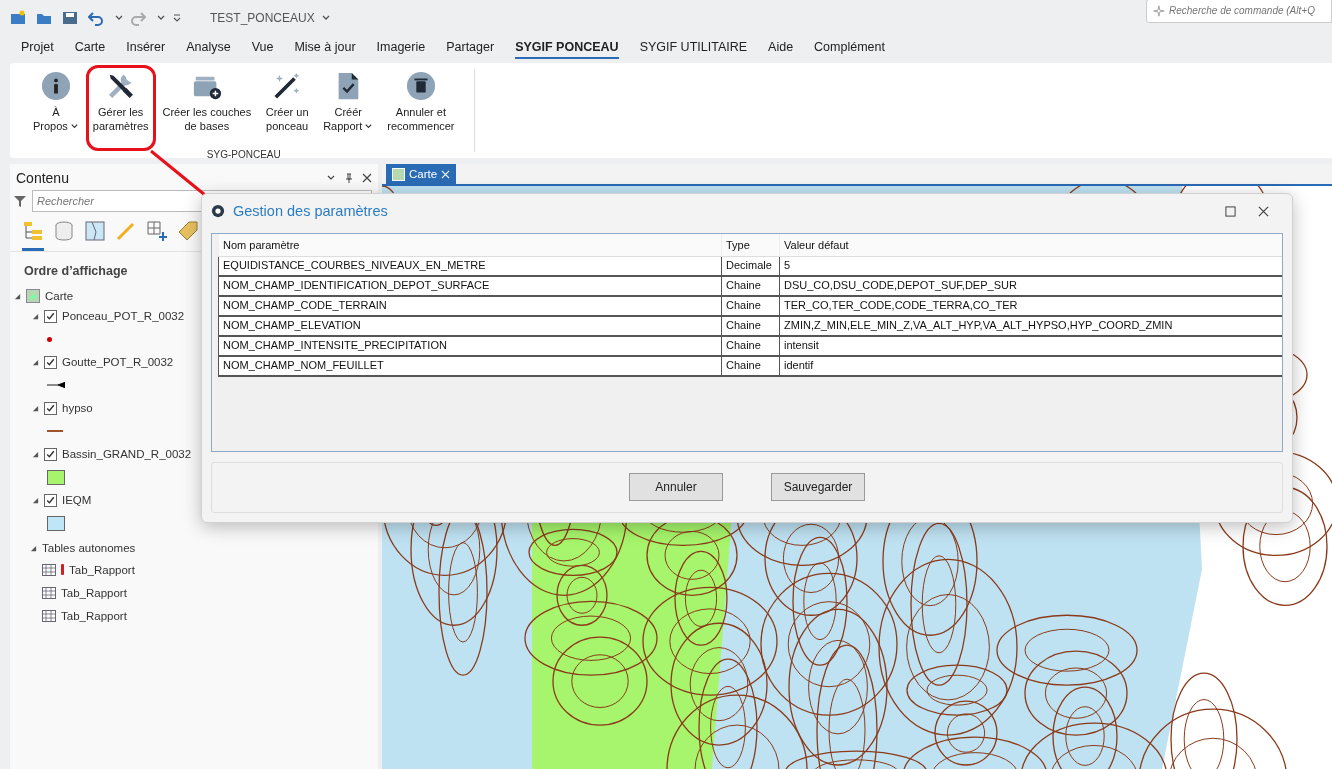  I want to click on pane-title: Contenu, so click(42, 178).